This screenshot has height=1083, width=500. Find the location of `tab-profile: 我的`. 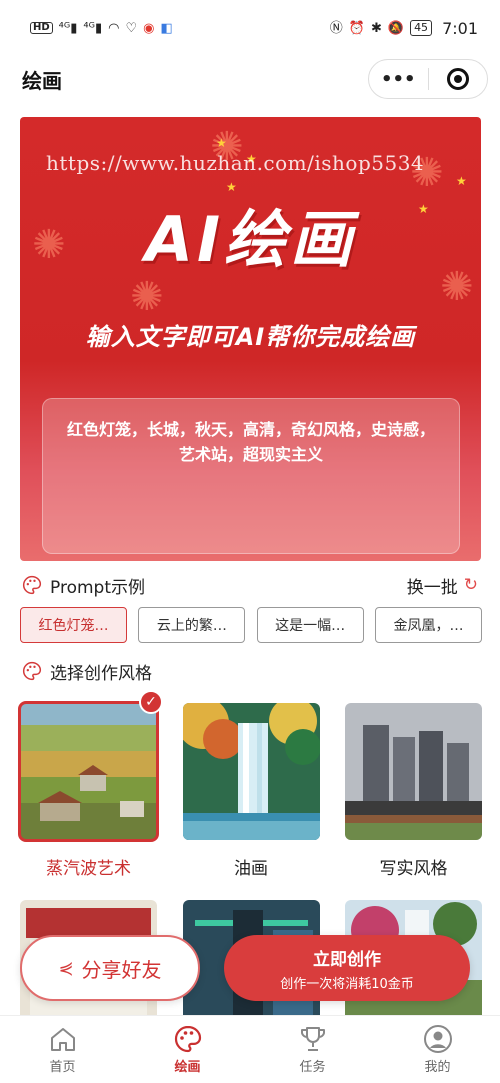

tab-profile: 我的 is located at coordinates (437, 1049).